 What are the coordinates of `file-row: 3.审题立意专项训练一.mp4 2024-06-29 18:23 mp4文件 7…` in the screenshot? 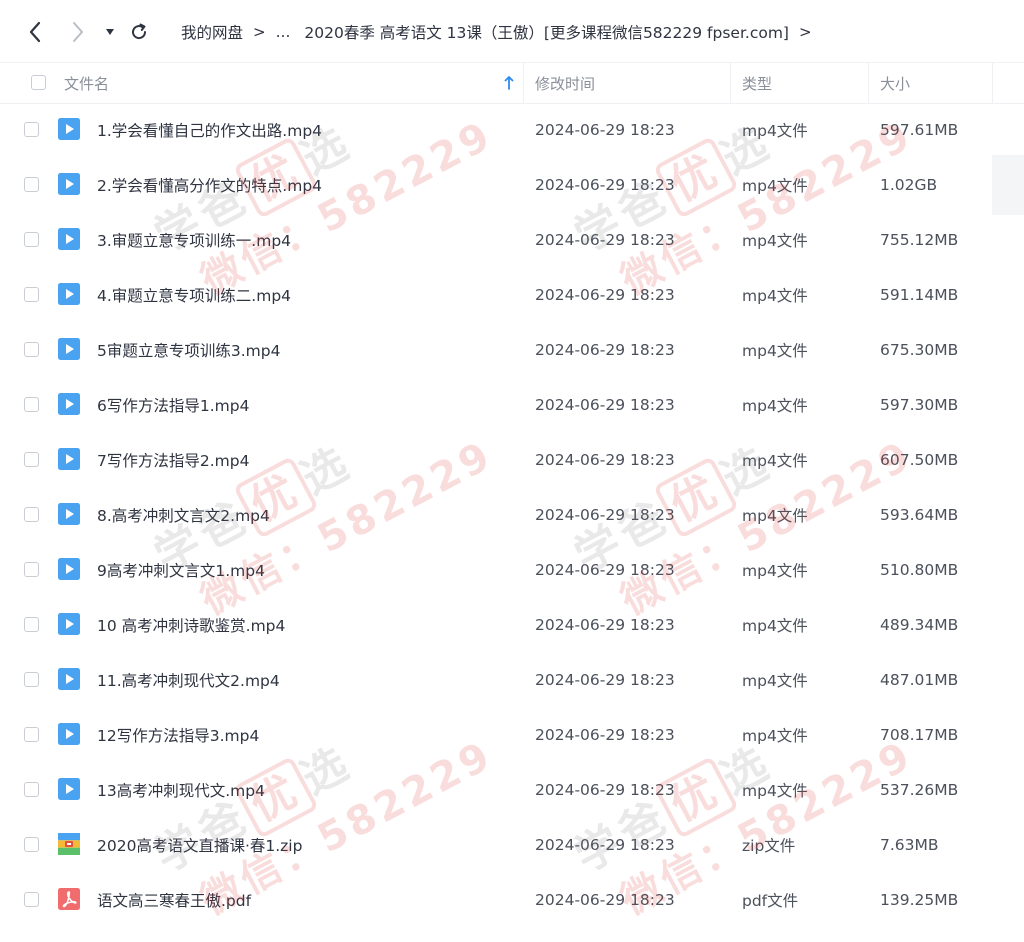 It's located at (512, 239).